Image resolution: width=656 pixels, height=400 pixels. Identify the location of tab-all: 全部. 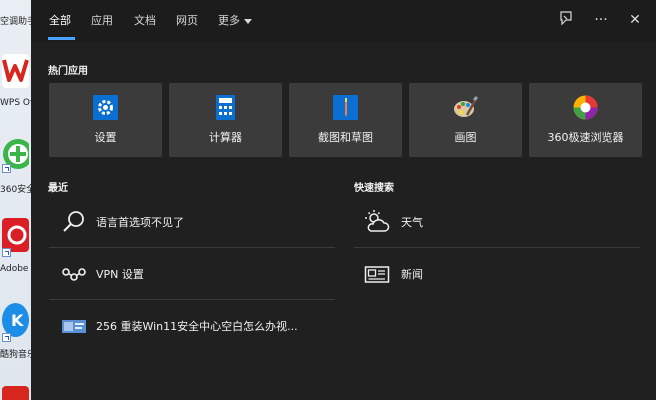
(60, 20).